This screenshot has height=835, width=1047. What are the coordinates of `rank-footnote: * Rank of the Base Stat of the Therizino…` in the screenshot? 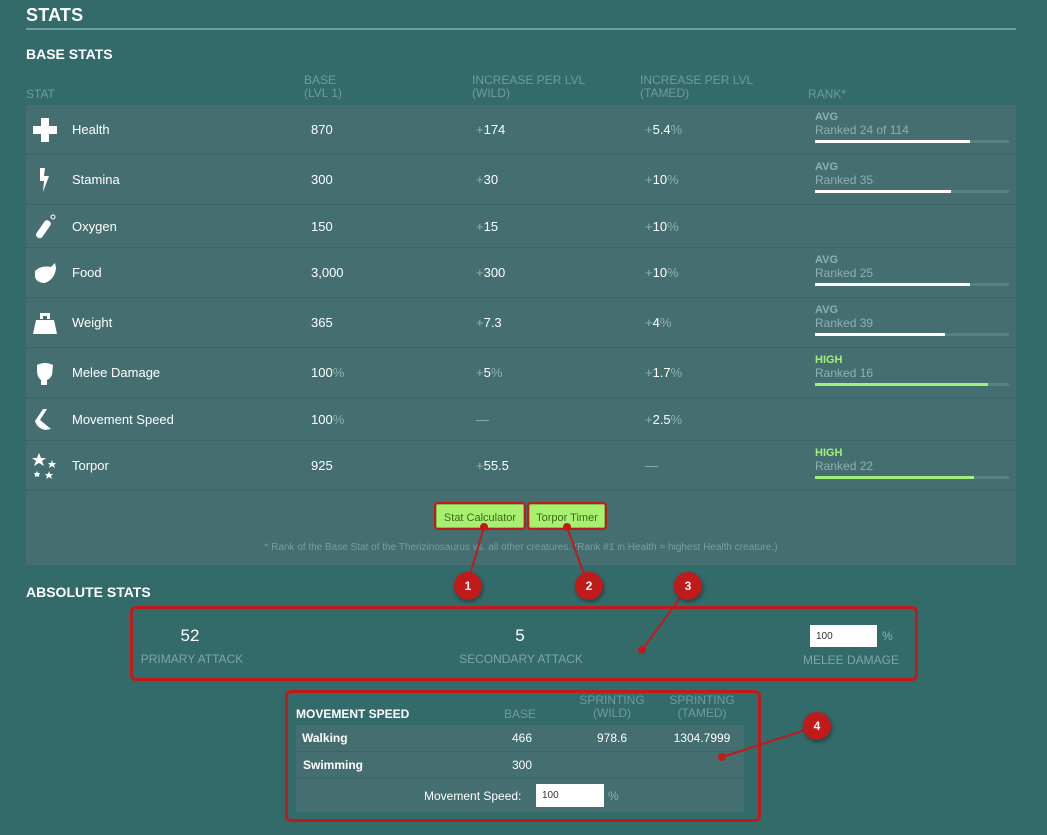 It's located at (521, 547).